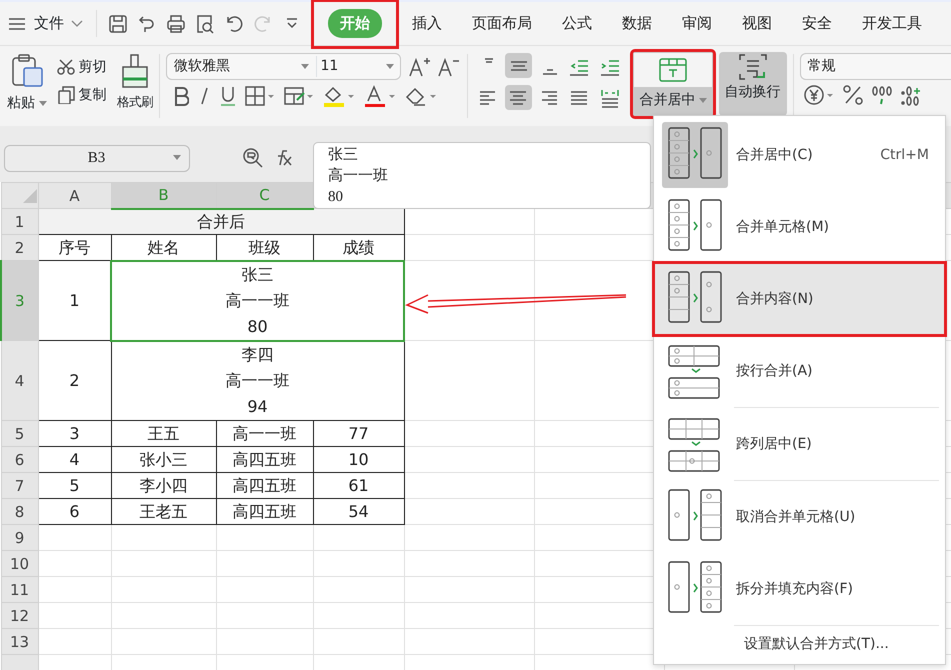 This screenshot has height=670, width=951. Describe the element at coordinates (264, 433) in the screenshot. I see `table-cell: 高一一班` at that location.